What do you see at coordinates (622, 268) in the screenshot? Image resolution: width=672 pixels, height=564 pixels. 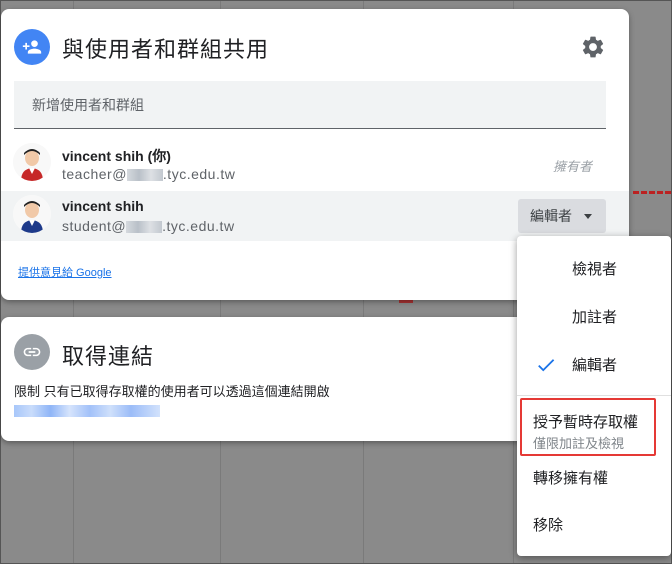 I see `menu-item-viewer: 檢視者` at bounding box center [622, 268].